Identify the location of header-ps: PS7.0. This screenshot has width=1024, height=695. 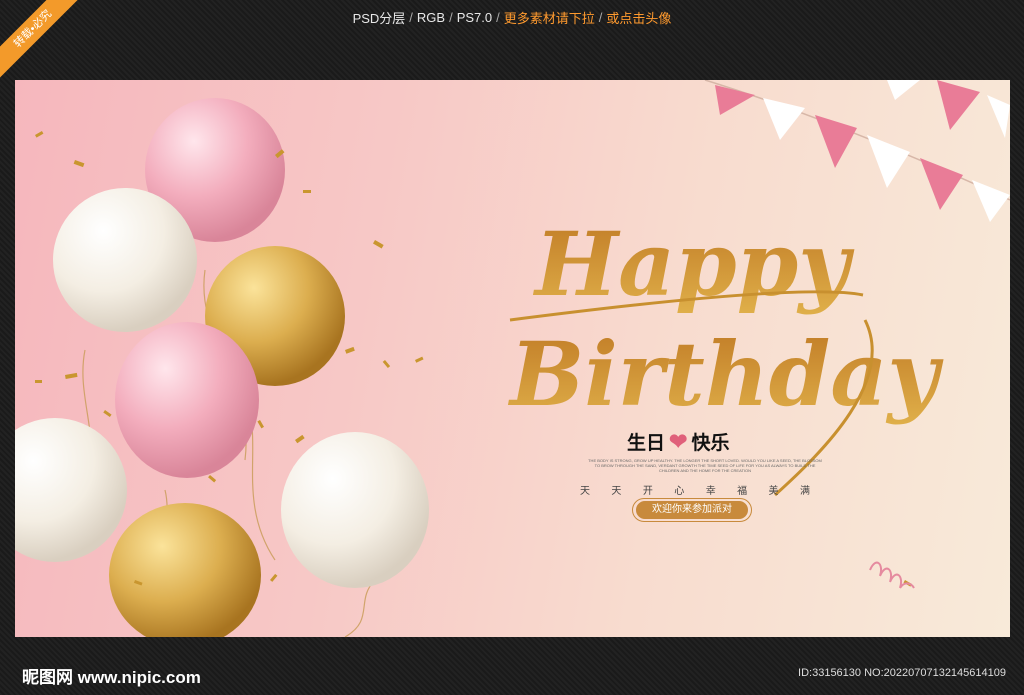
(474, 17).